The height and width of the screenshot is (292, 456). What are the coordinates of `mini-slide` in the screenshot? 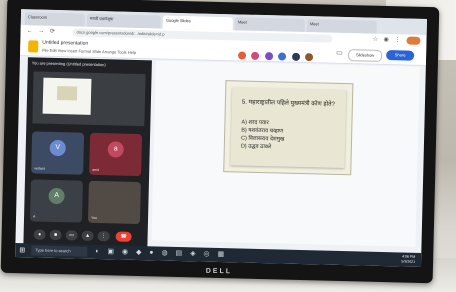 It's located at (67, 96).